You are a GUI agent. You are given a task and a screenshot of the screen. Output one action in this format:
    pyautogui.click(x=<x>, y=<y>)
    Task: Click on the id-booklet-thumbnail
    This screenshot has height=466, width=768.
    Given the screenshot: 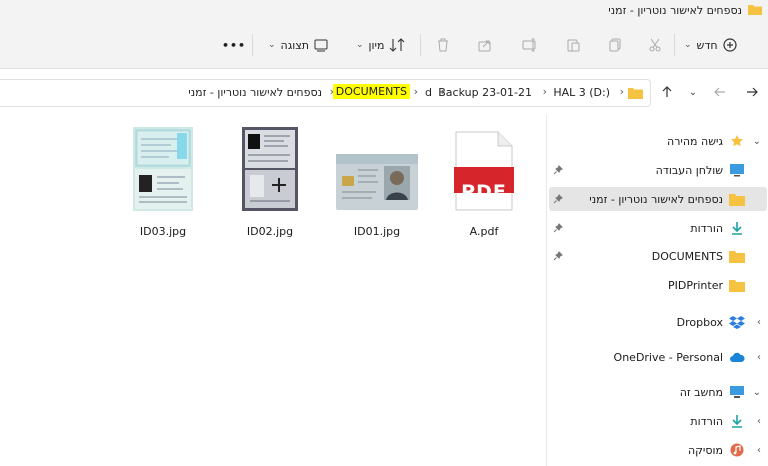 What is the action you would take?
    pyautogui.click(x=270, y=169)
    